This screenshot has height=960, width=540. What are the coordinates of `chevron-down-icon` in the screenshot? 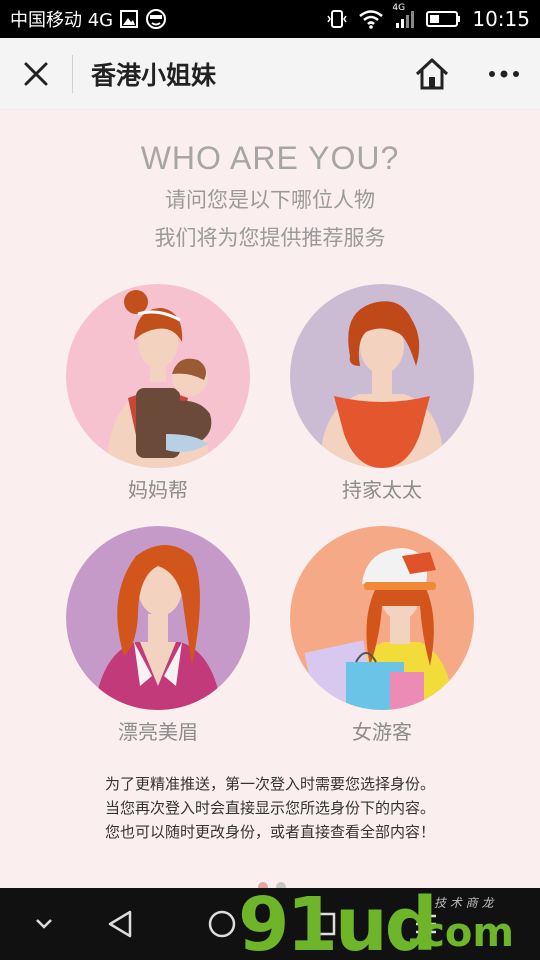 It's located at (44, 924).